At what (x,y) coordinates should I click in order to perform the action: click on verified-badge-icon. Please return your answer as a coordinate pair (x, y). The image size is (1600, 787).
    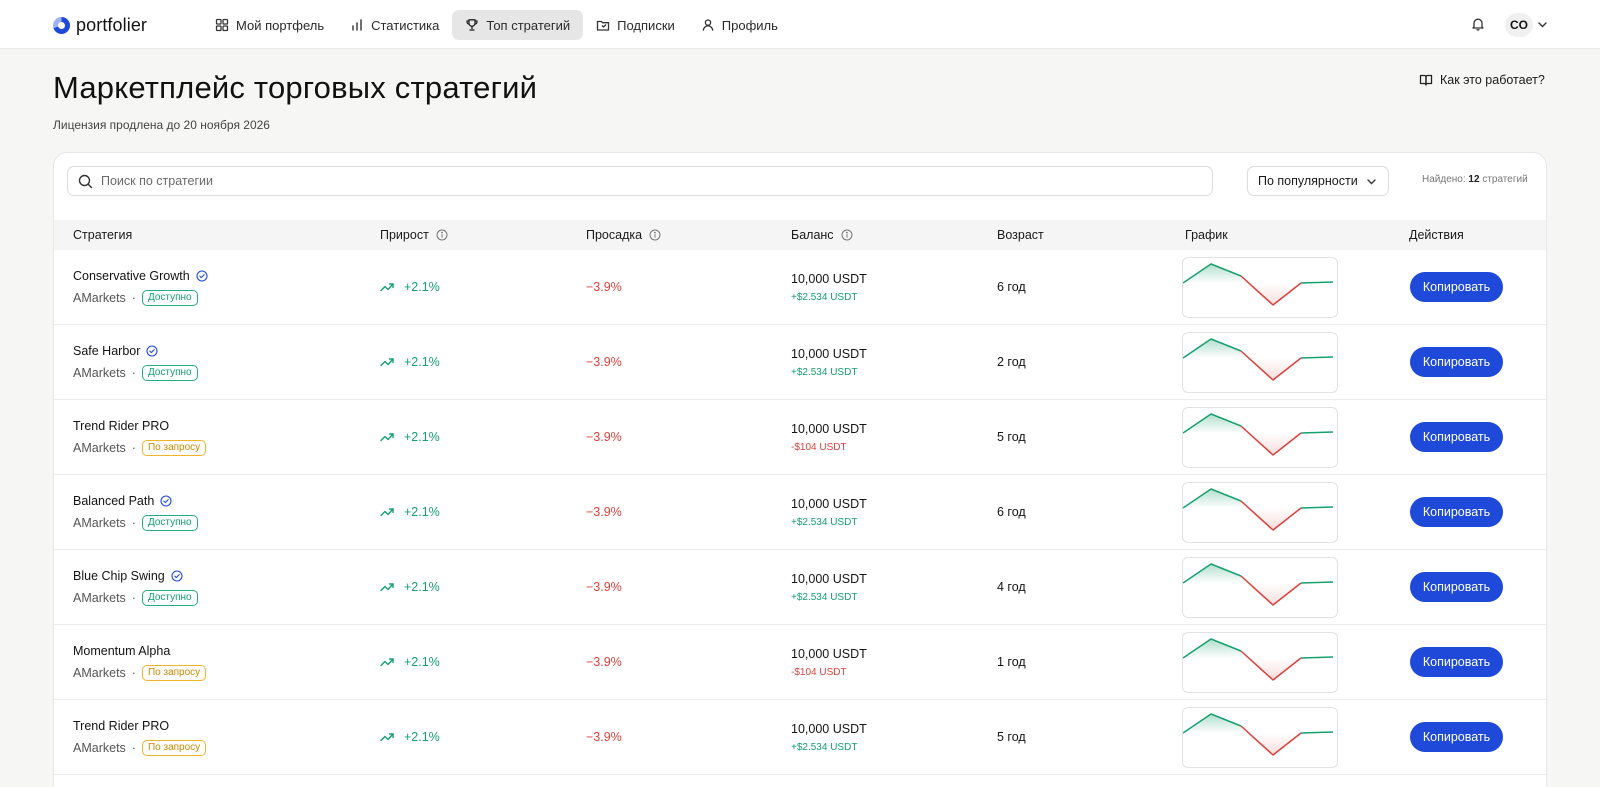
    Looking at the image, I should click on (202, 276).